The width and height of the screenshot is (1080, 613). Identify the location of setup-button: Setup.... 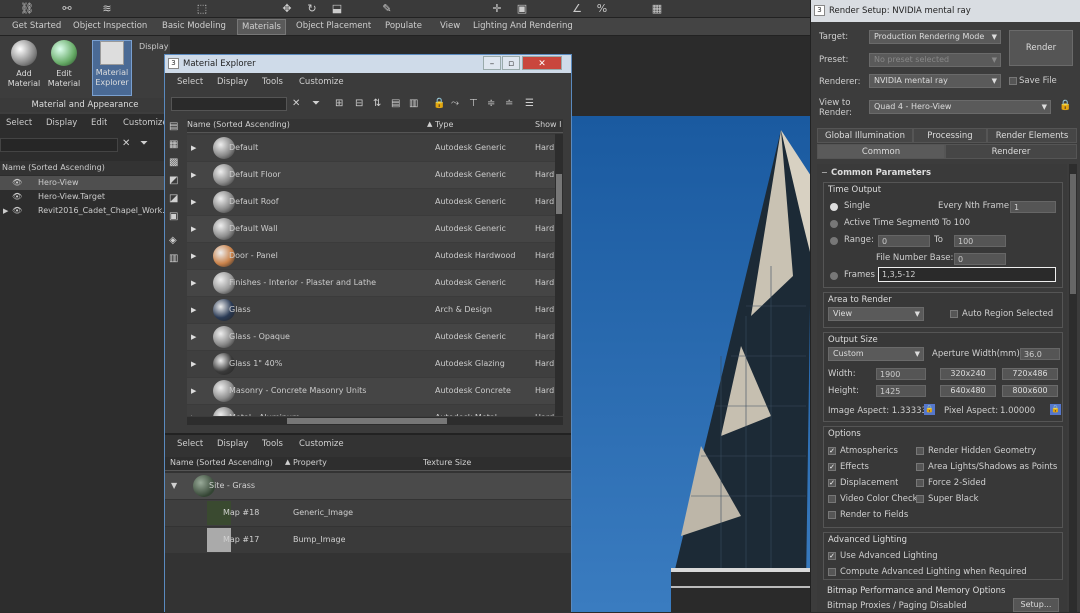
(1036, 605).